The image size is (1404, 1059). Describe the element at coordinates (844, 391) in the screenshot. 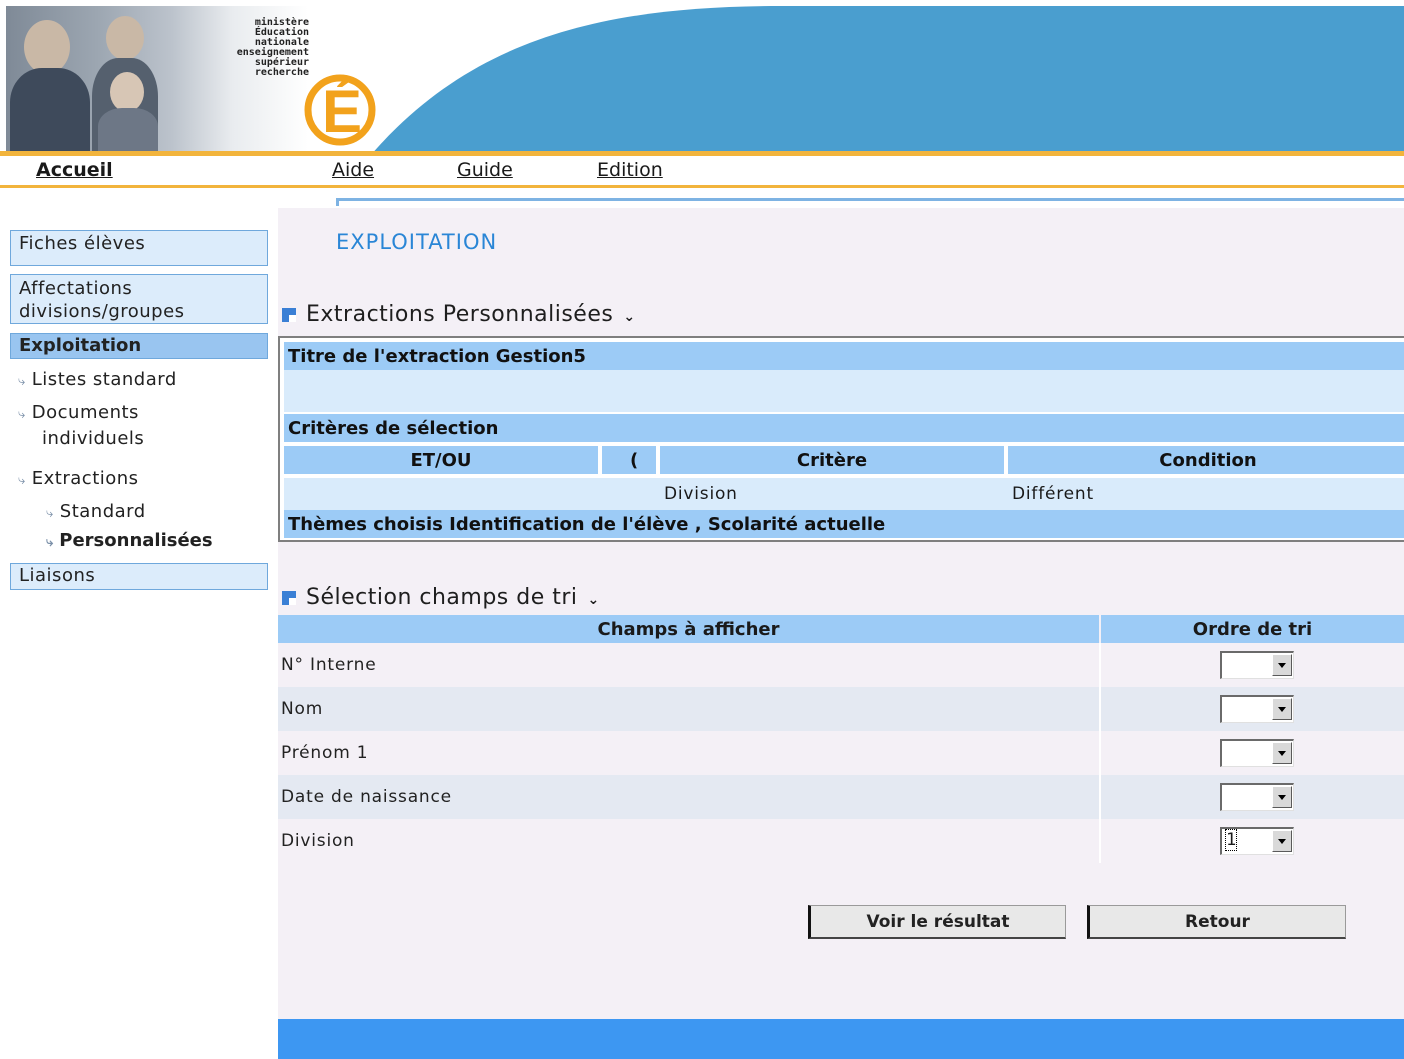

I see `empty-row` at that location.